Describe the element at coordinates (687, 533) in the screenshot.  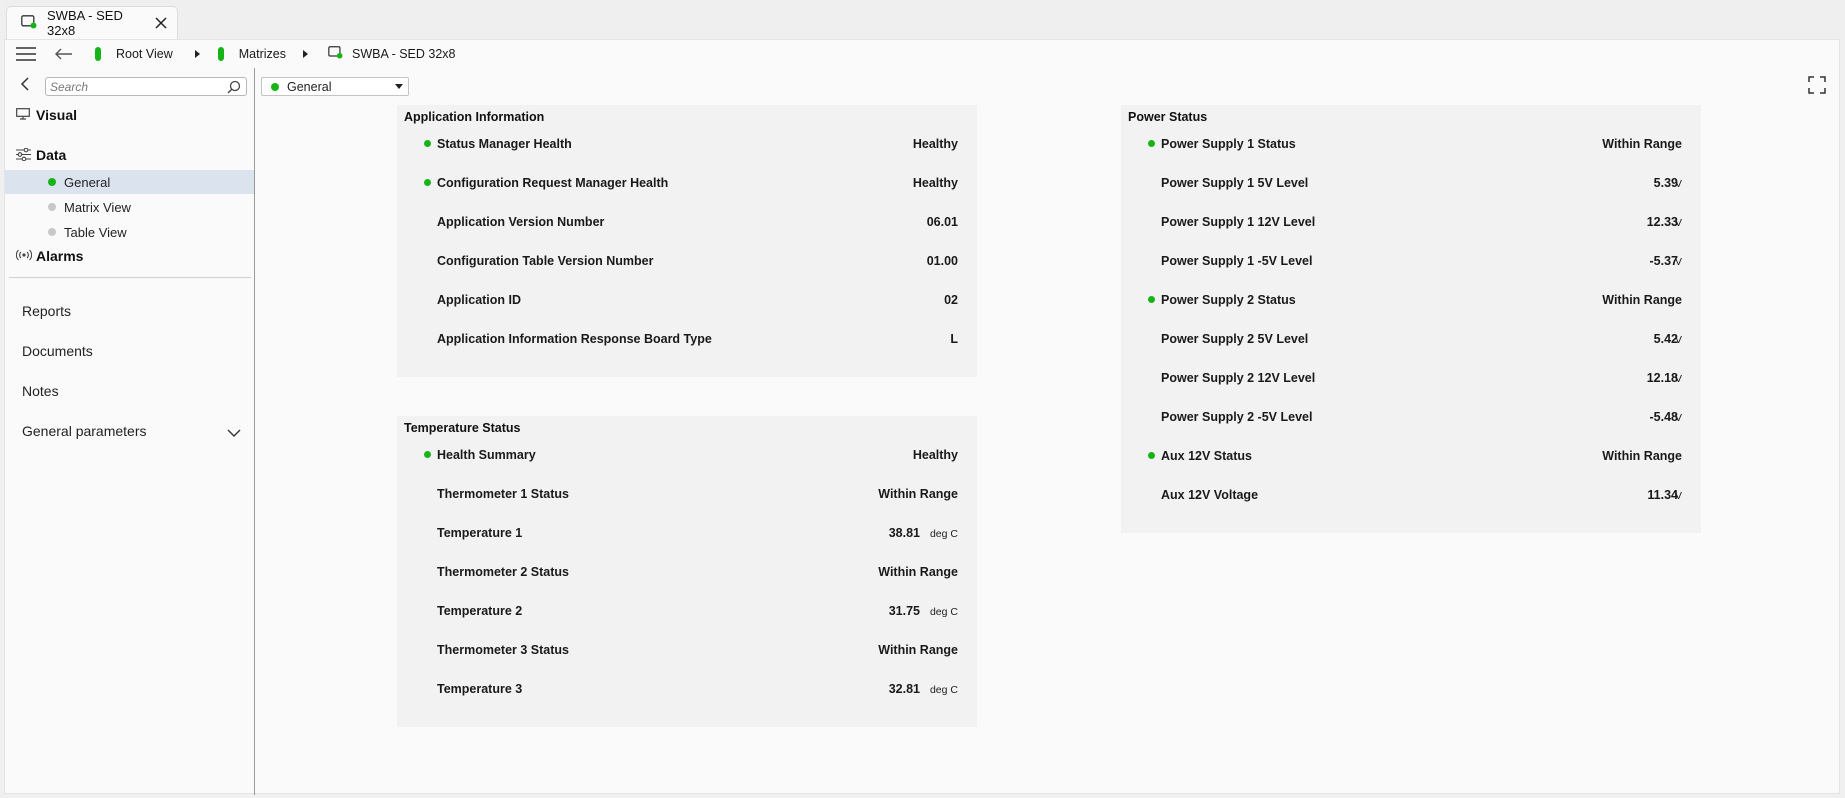
I see `status-row: Temperature 1 38.81 deg C` at that location.